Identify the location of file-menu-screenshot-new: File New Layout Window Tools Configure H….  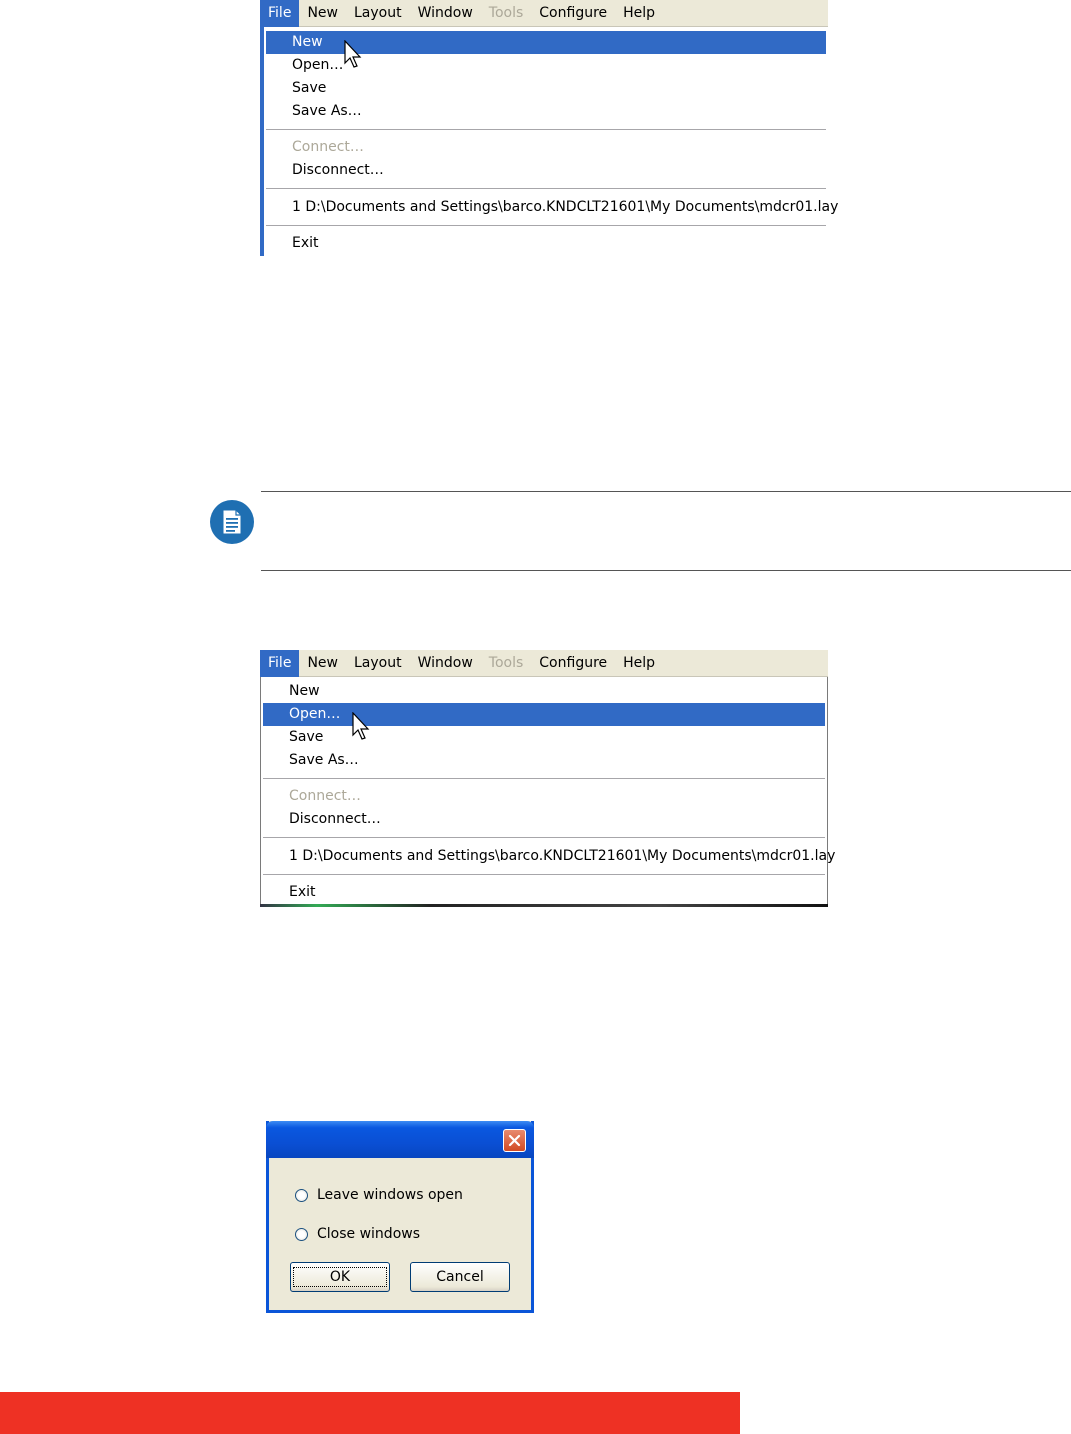
(549, 128).